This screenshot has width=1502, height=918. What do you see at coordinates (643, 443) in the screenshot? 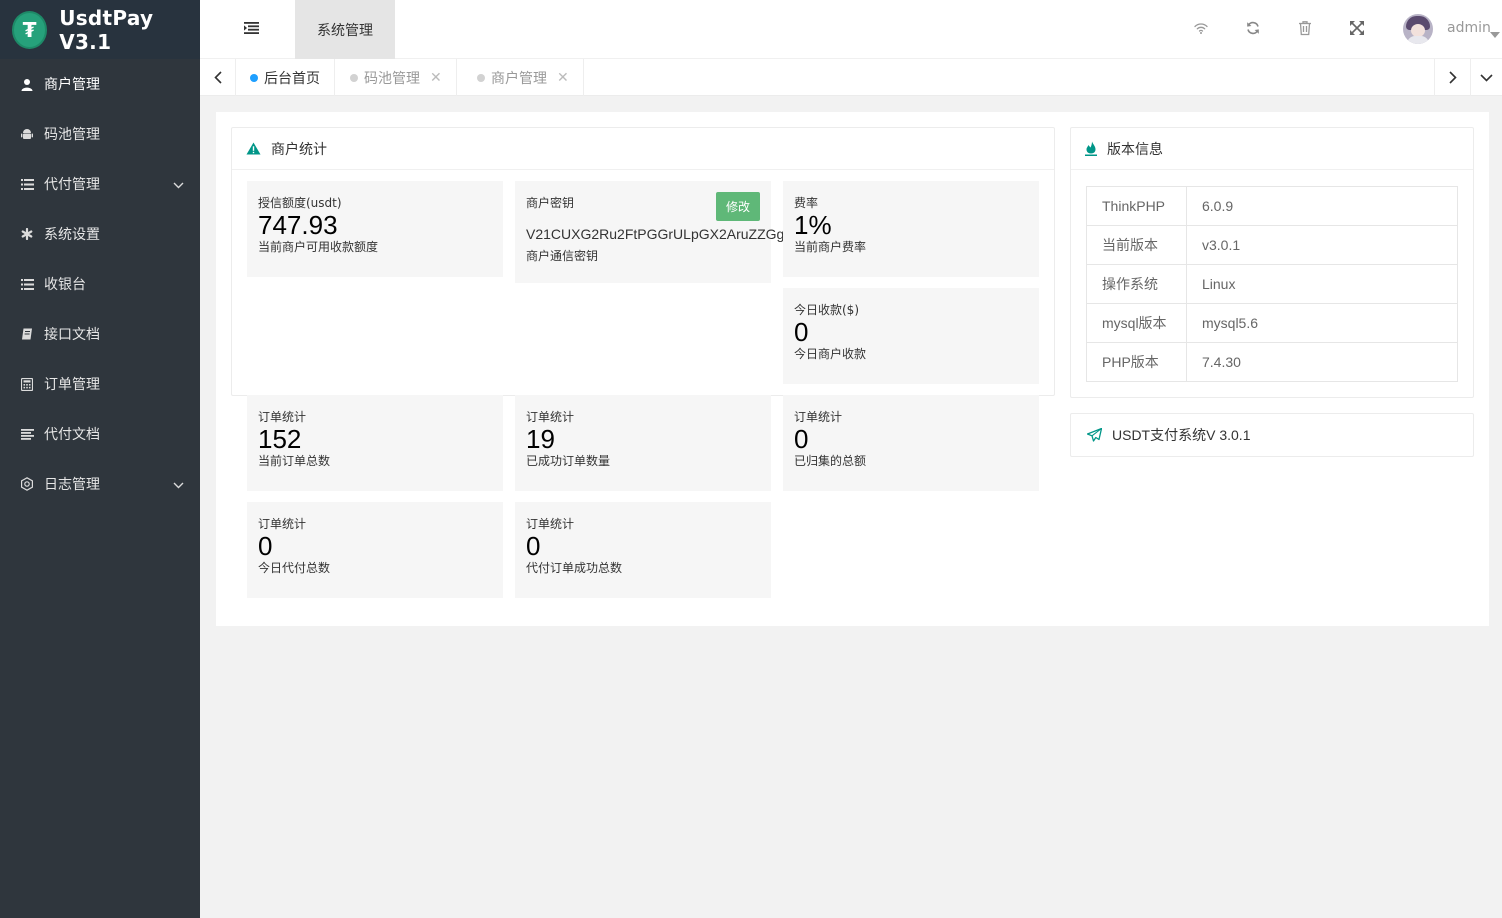
I see `stat-order-success: 订单统计 19 已成功订单数量` at bounding box center [643, 443].